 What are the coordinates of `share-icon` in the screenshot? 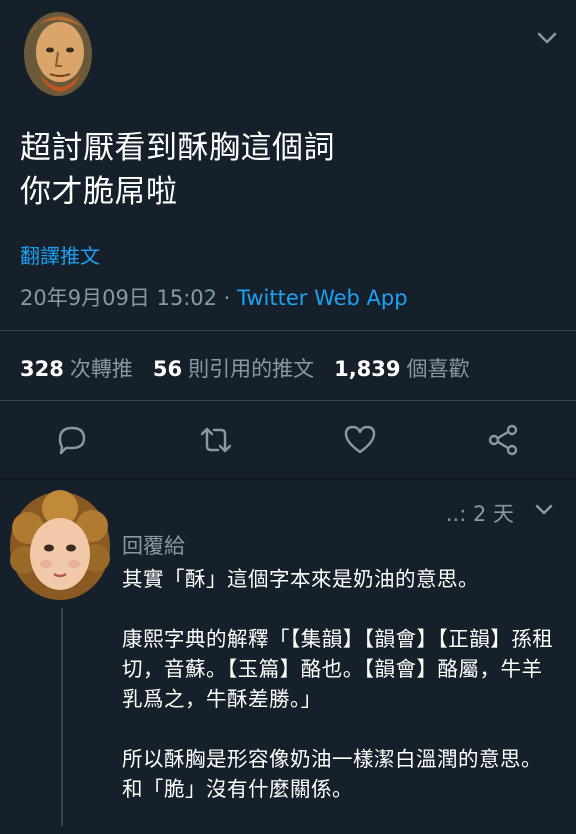 It's located at (504, 440).